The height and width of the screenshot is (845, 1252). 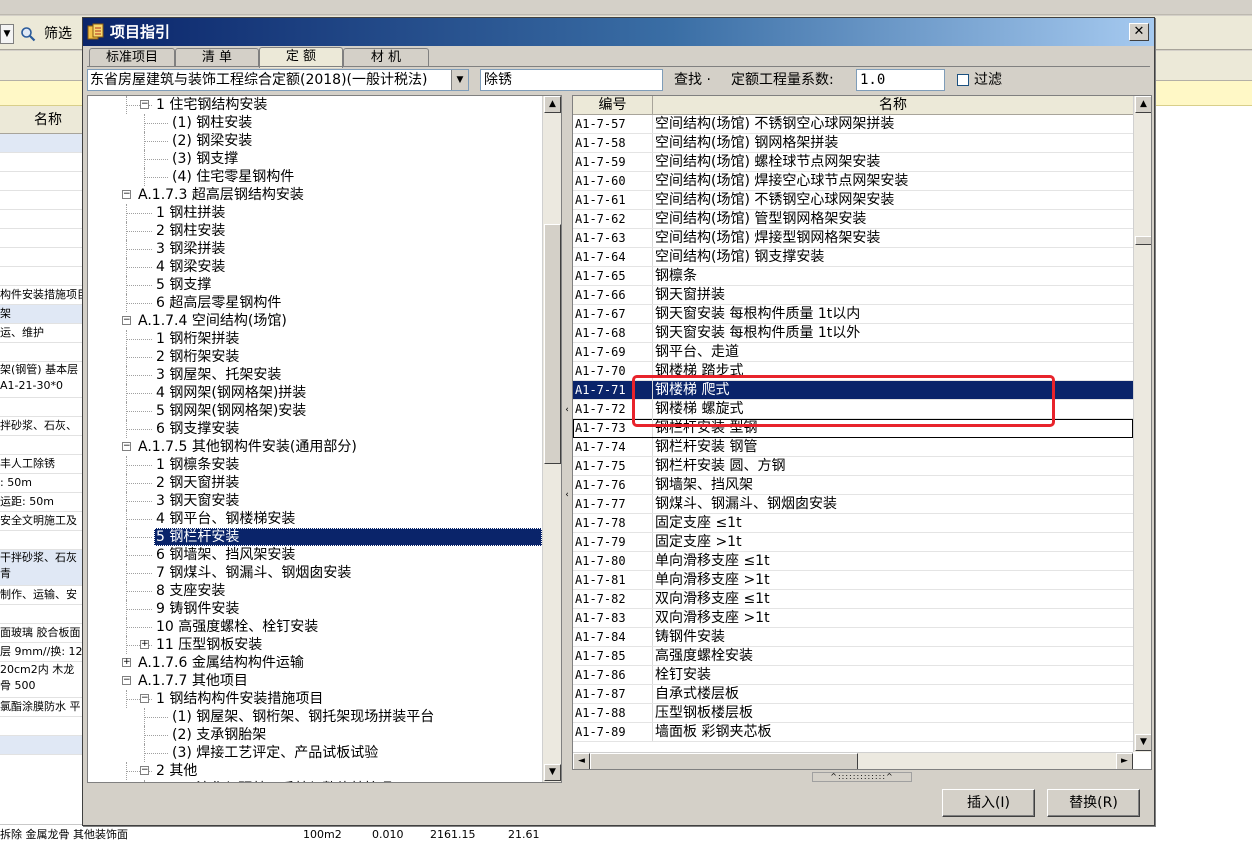 I want to click on tree-node-label: 1 住宅钢结构安装, so click(x=211, y=105).